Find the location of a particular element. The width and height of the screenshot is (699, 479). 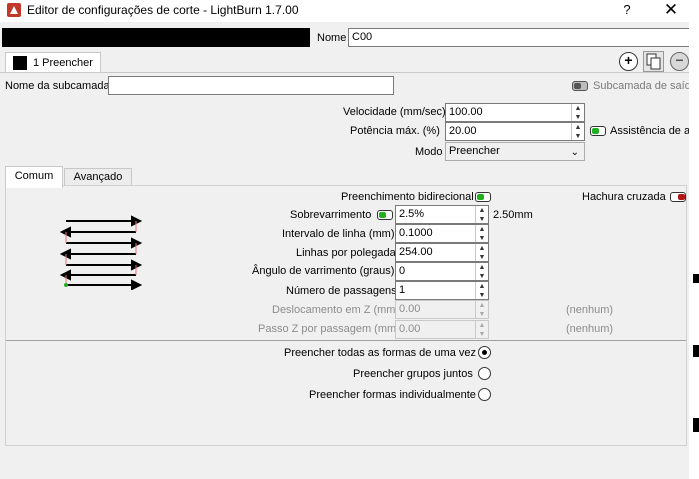

tab-comum: Comum is located at coordinates (34, 177).